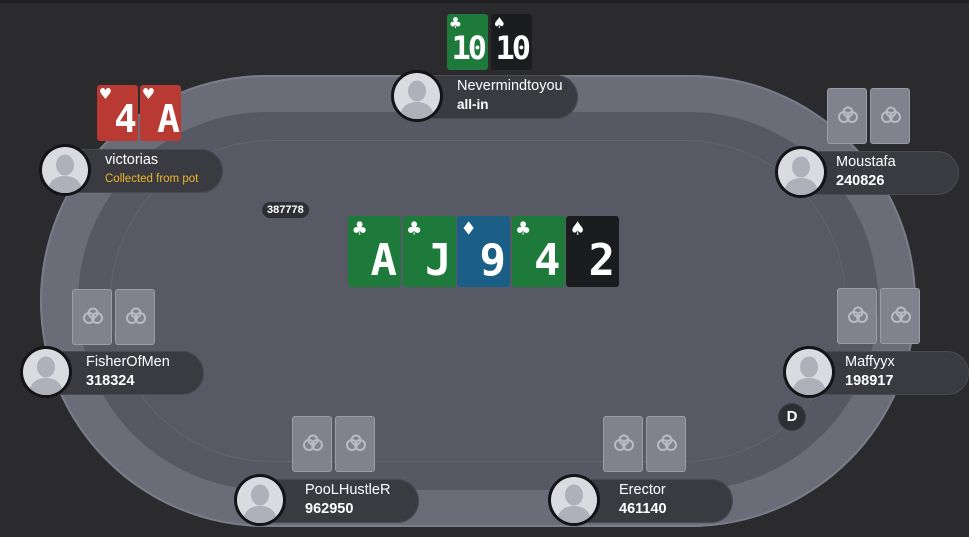 Image resolution: width=969 pixels, height=537 pixels. Describe the element at coordinates (510, 86) in the screenshot. I see `player-name: Nevermindtoyou` at that location.